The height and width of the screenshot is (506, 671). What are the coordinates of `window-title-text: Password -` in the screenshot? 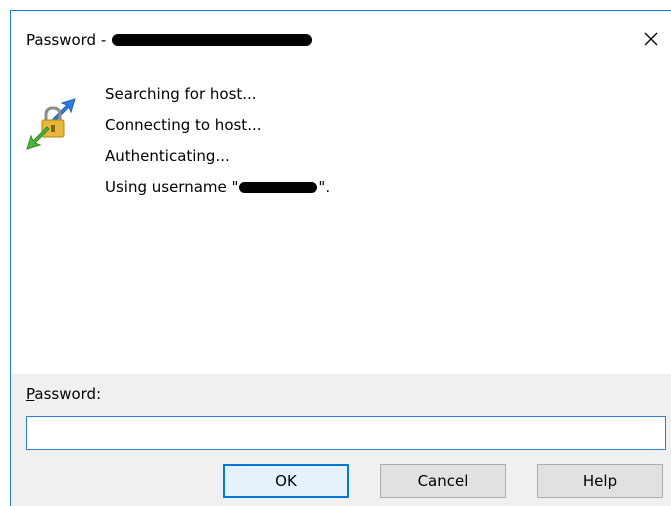 It's located at (66, 40).